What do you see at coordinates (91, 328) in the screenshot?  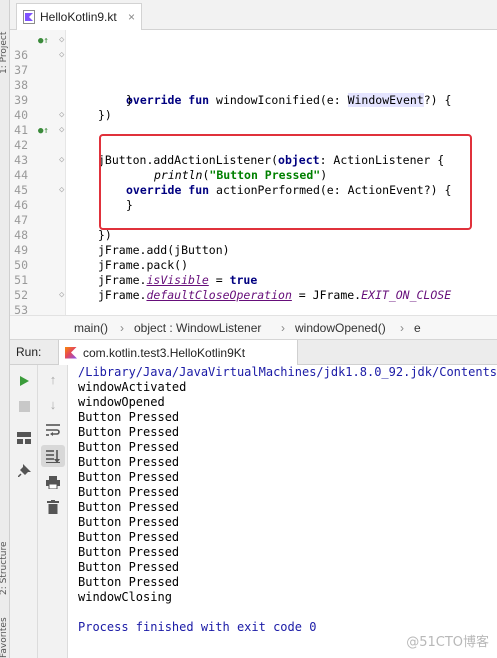 I see `breadcrumb-item: main()` at bounding box center [91, 328].